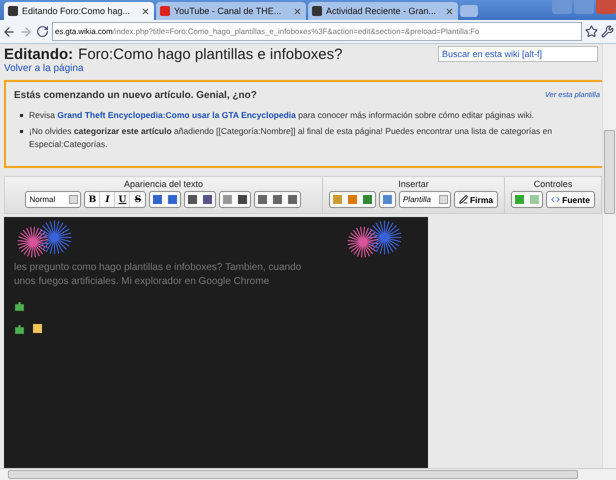 The height and width of the screenshot is (480, 616). What do you see at coordinates (518, 54) in the screenshot?
I see `search-field: Buscar en esta wiki [alt-f]` at bounding box center [518, 54].